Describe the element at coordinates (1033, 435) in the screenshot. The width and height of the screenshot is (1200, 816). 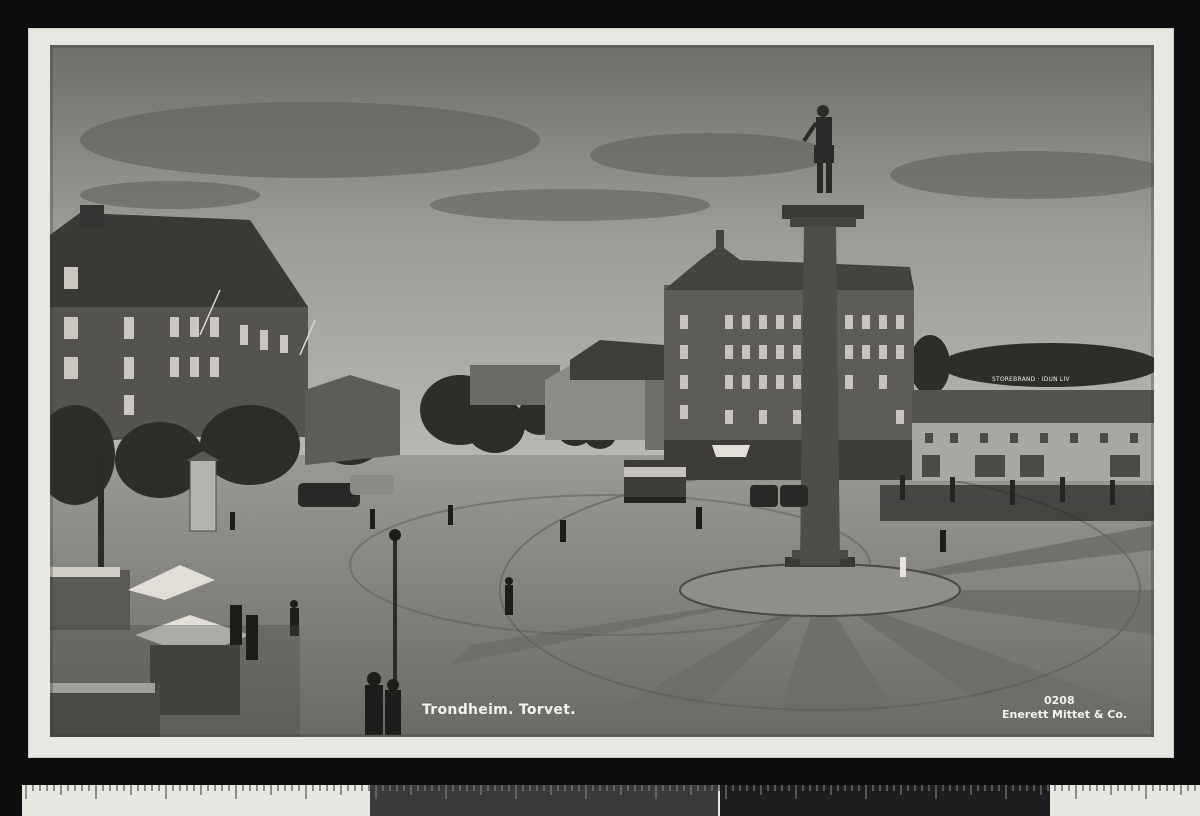
I see `right-low-building` at that location.